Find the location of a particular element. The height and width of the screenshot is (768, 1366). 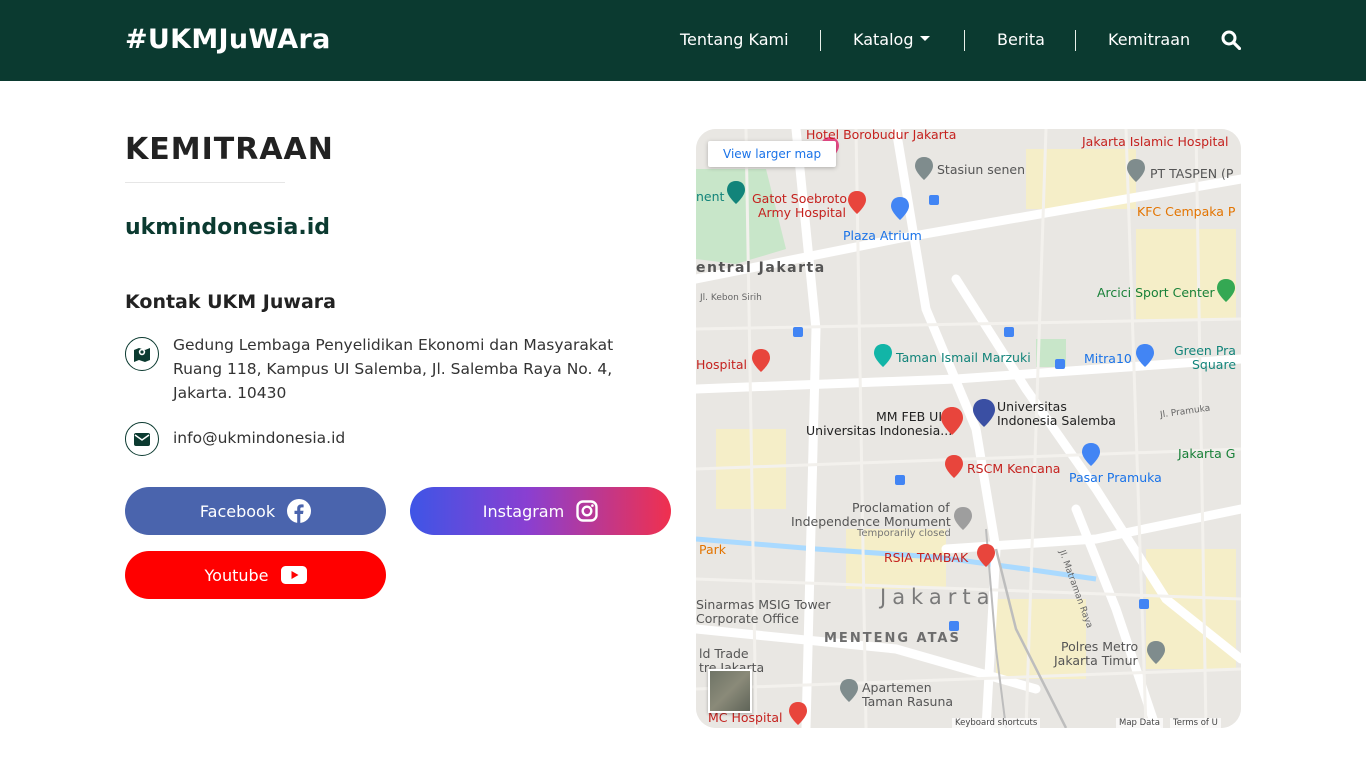

map-label: Hotel Borobudur Jakarta is located at coordinates (881, 135).